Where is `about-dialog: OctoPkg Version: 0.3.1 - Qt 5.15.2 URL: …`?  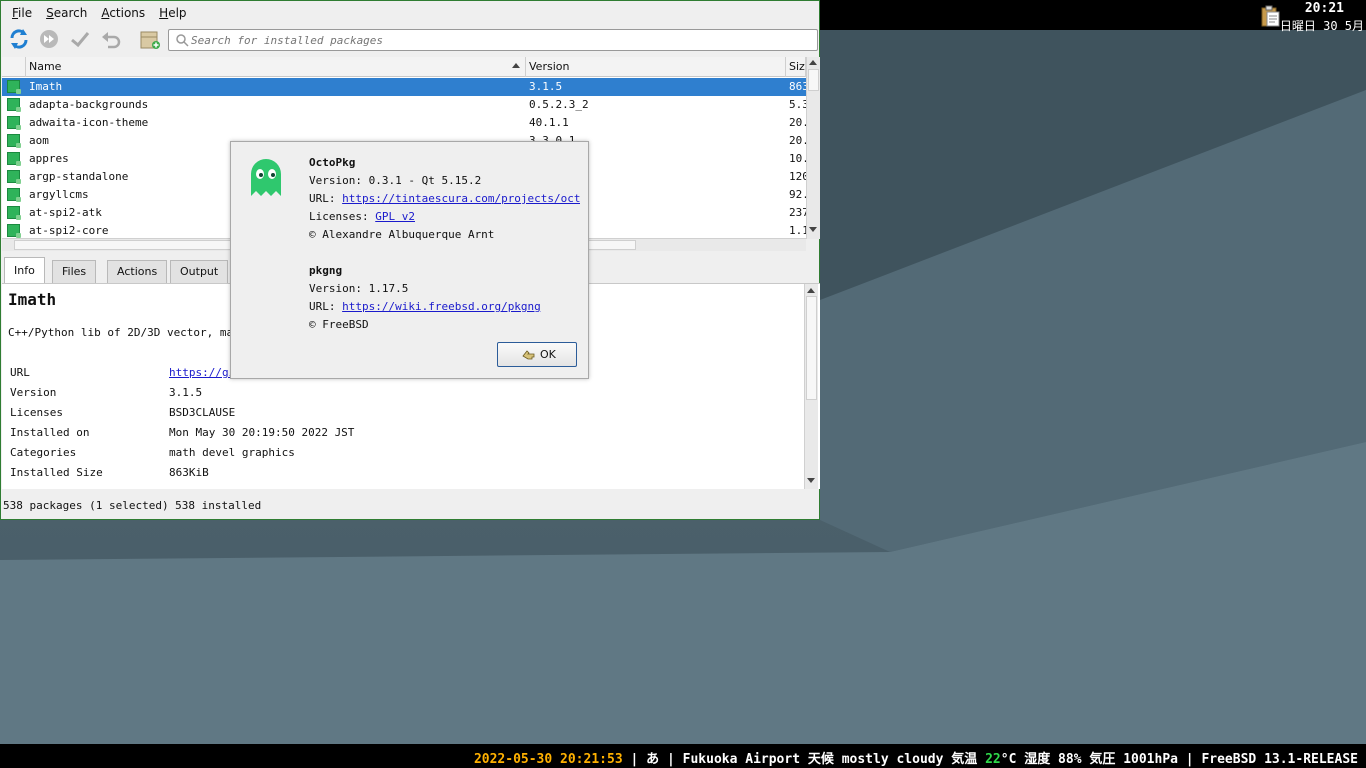
about-dialog: OctoPkg Version: 0.3.1 - Qt 5.15.2 URL: … is located at coordinates (409, 260).